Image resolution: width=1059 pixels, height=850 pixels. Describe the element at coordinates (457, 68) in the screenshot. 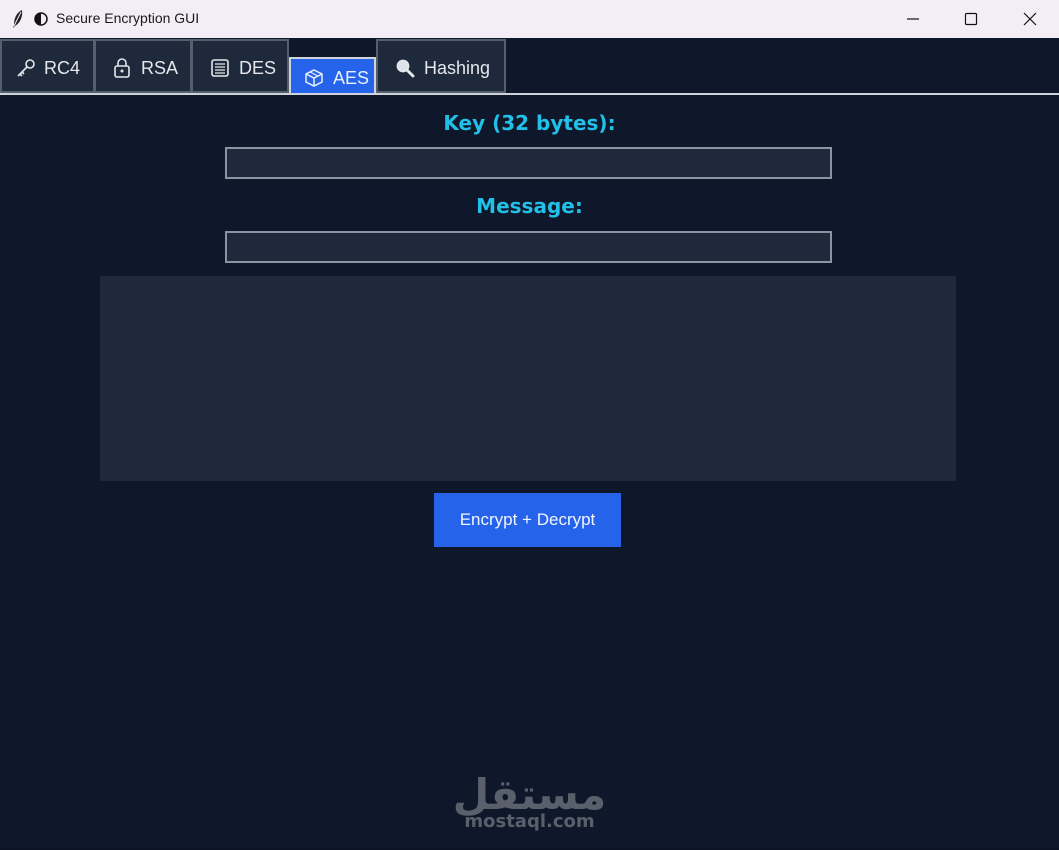

I see `tab-label: Hashing` at that location.